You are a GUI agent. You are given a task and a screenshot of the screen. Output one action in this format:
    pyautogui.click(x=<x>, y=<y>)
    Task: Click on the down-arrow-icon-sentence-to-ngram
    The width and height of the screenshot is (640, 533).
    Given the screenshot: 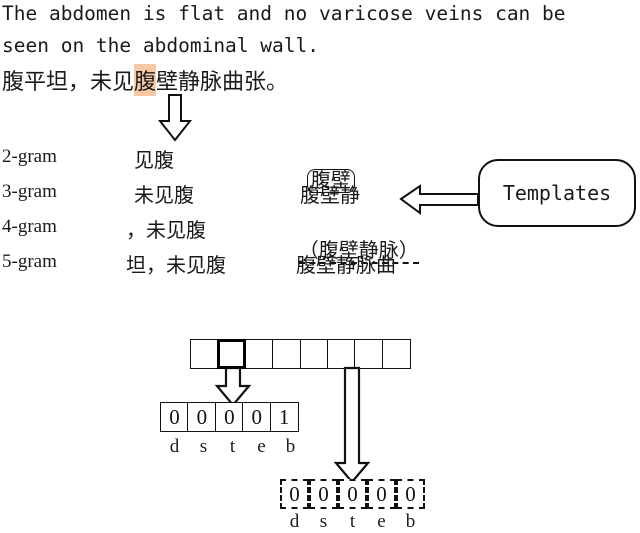 What is the action you would take?
    pyautogui.click(x=175, y=118)
    